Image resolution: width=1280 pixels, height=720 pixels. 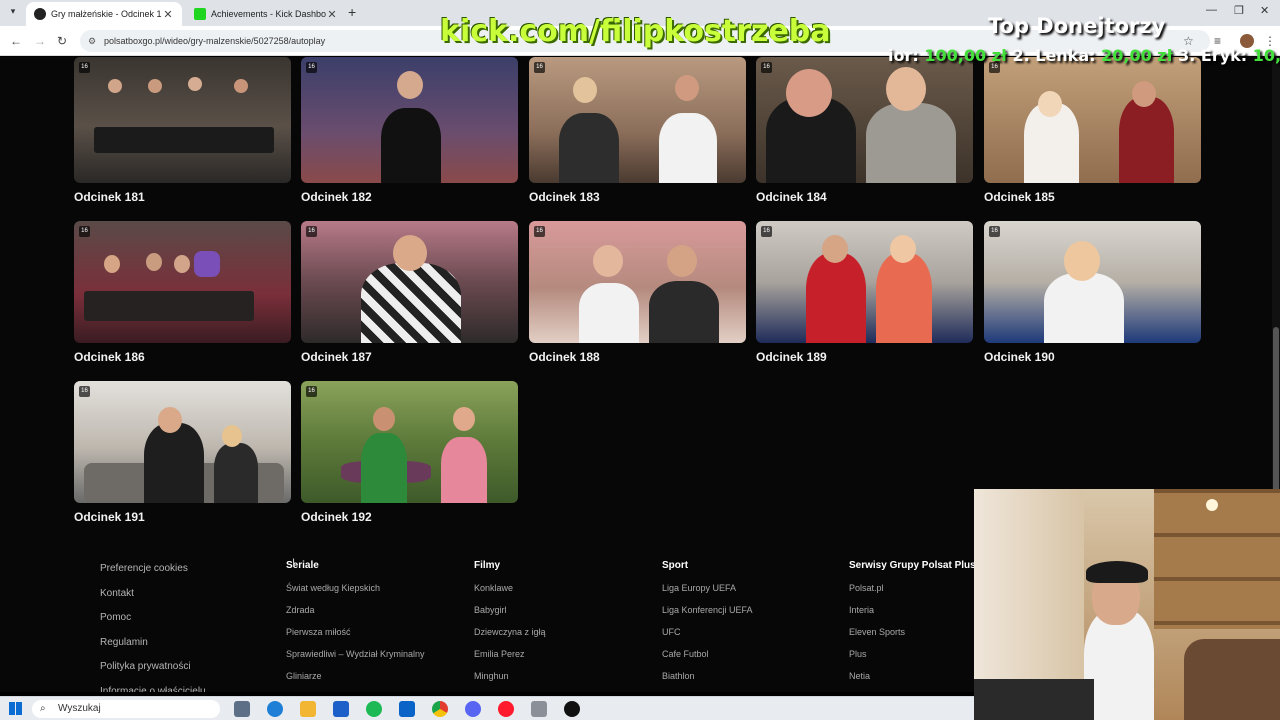 I want to click on tab-kick-dashboard: Achievements - Kick Dashboard ✕, so click(x=266, y=14).